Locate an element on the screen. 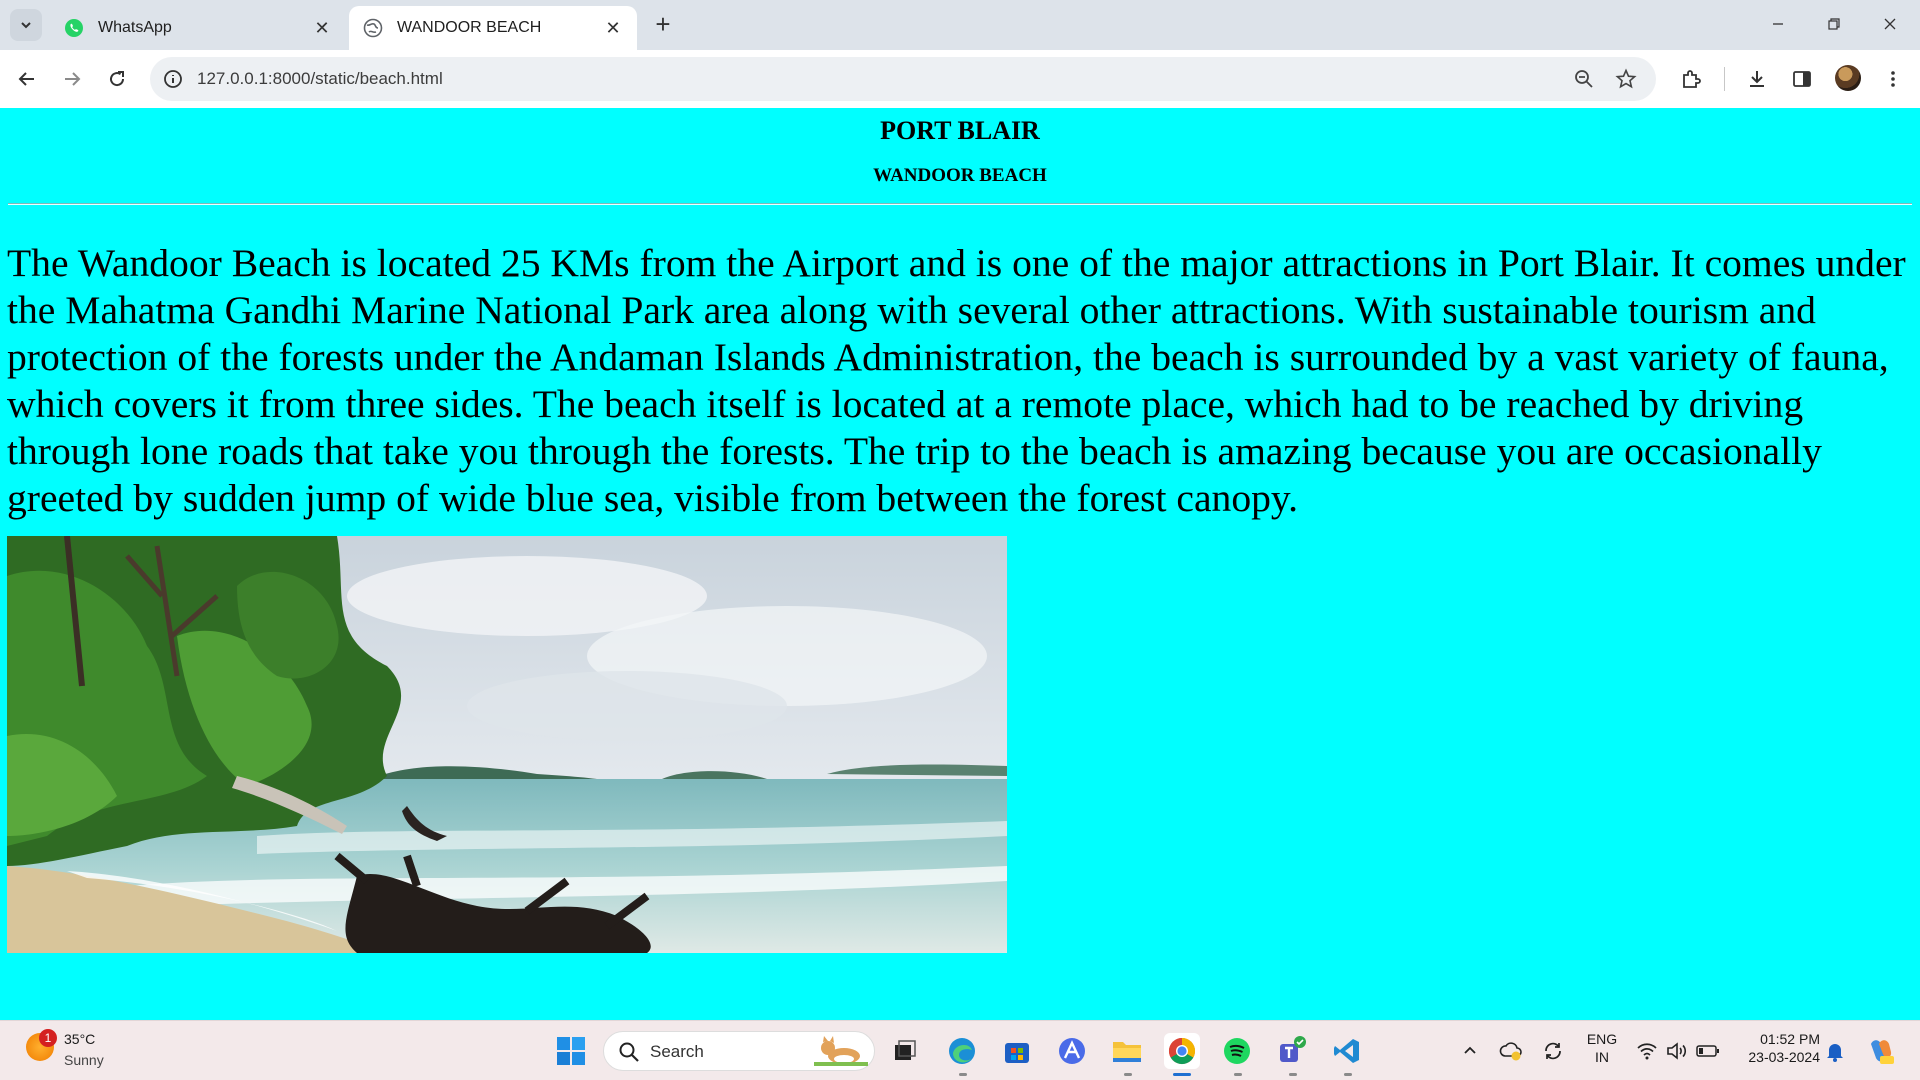  wifi-button is located at coordinates (1647, 1051).